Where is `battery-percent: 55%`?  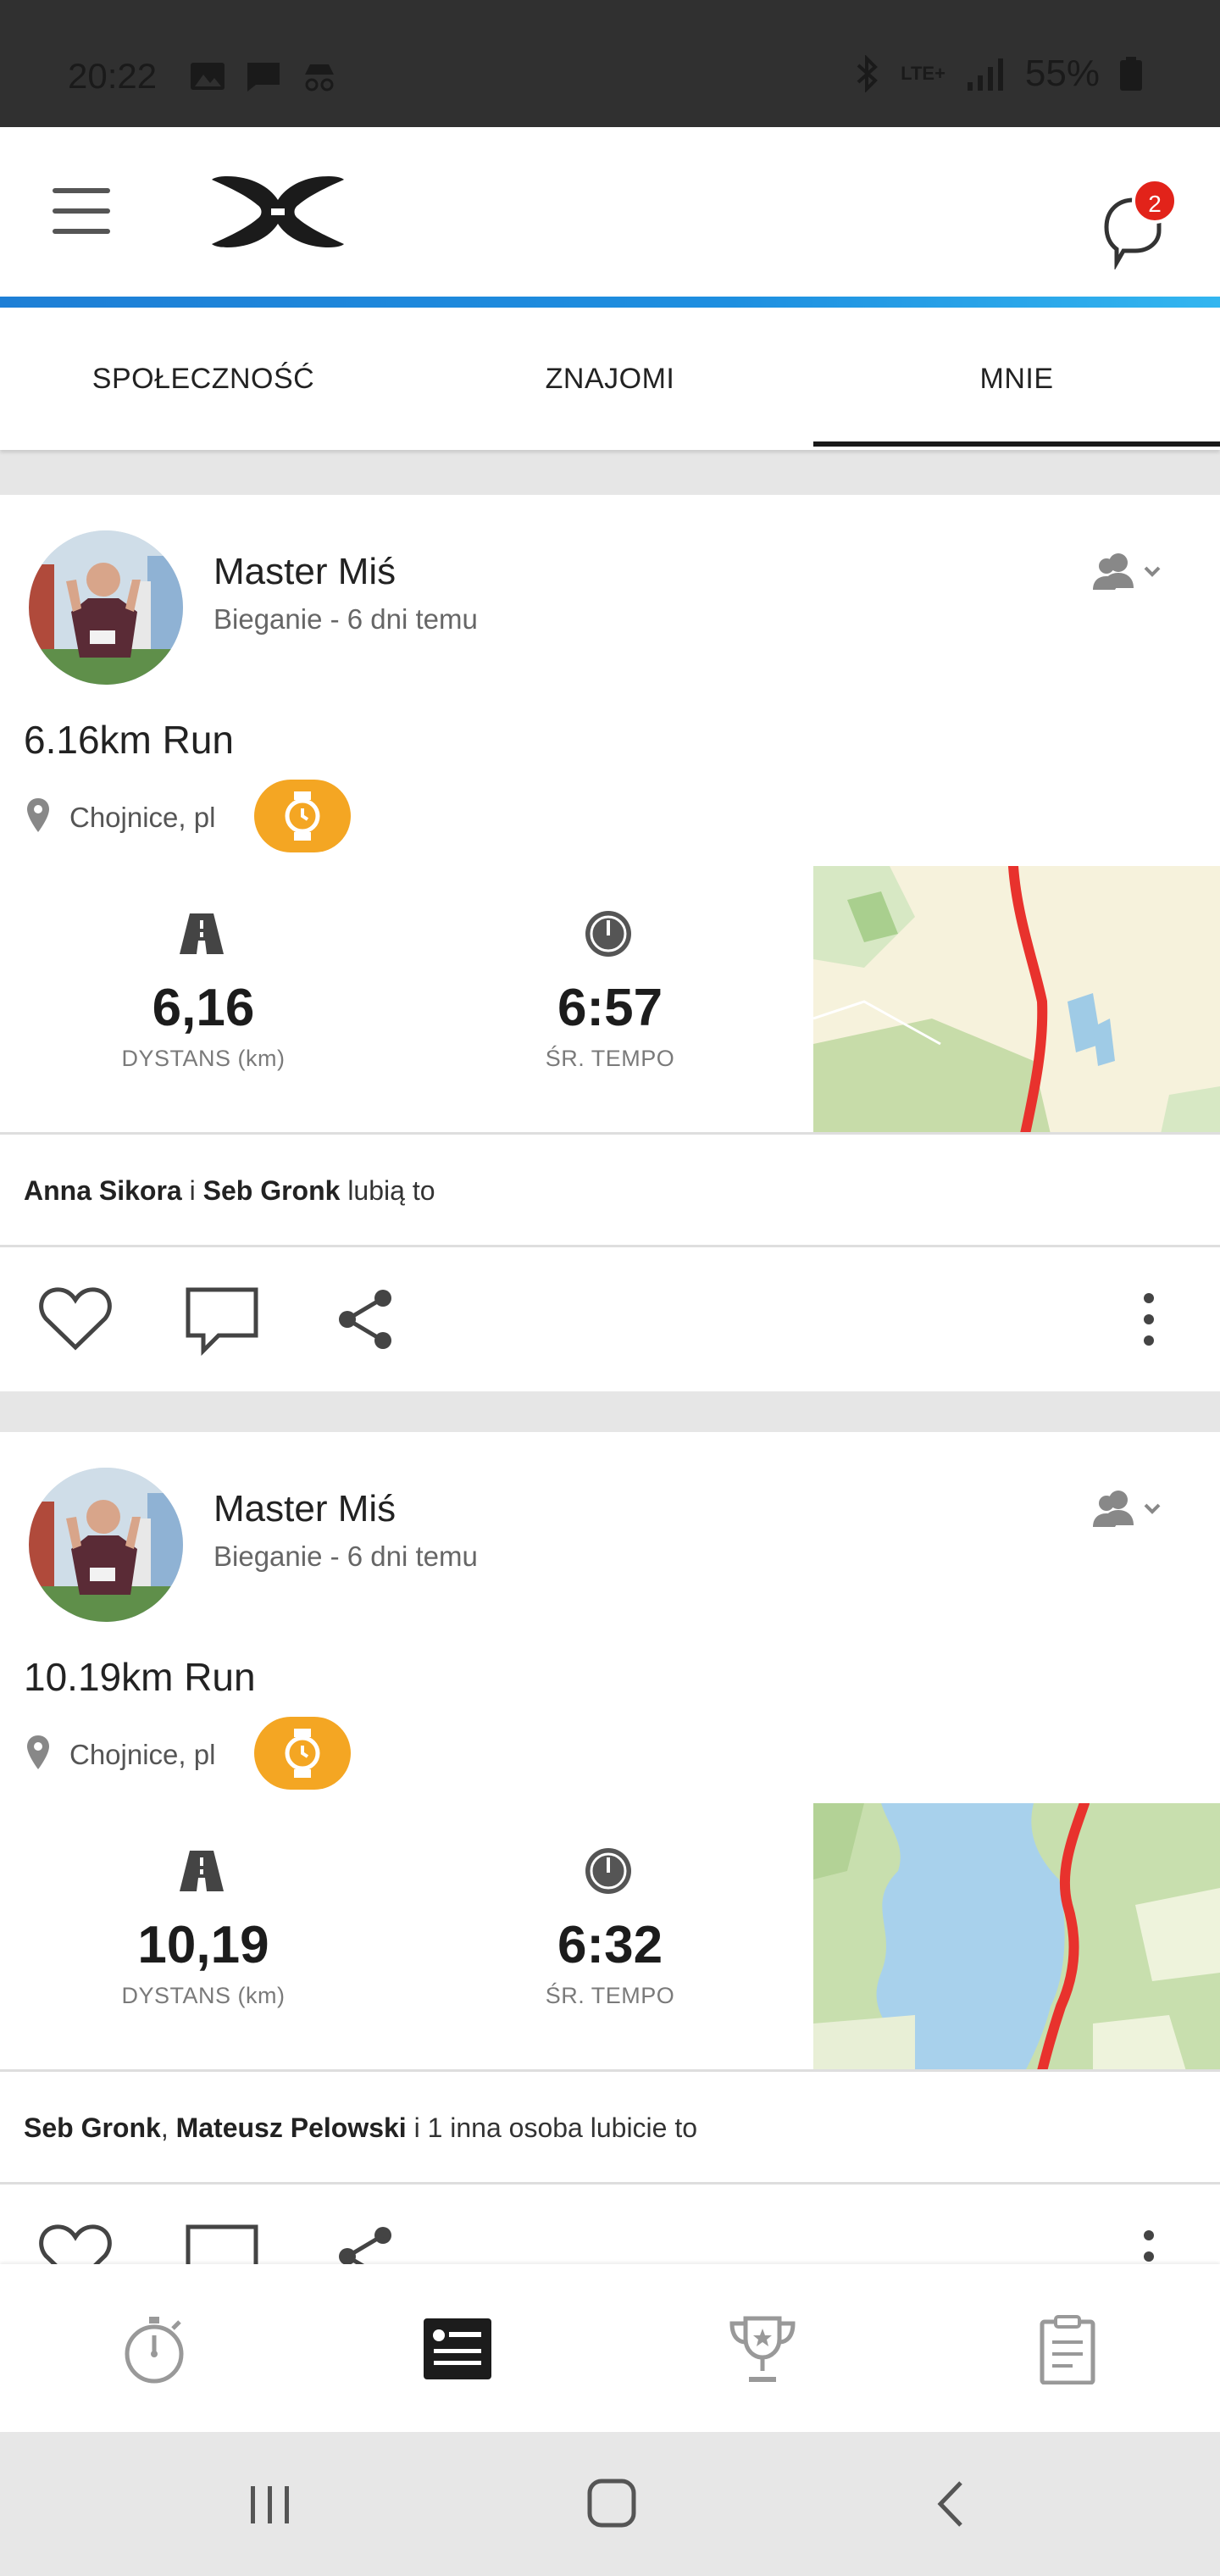 battery-percent: 55% is located at coordinates (1062, 73).